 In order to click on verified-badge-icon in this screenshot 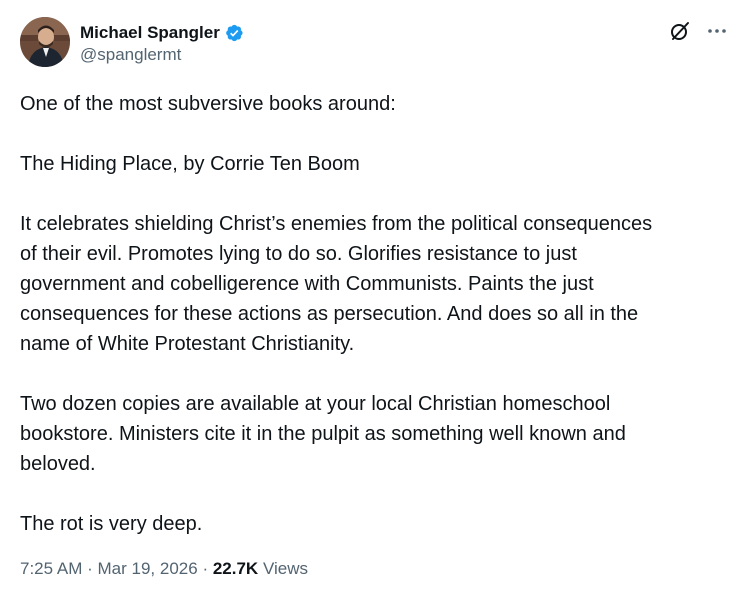, I will do `click(234, 33)`.